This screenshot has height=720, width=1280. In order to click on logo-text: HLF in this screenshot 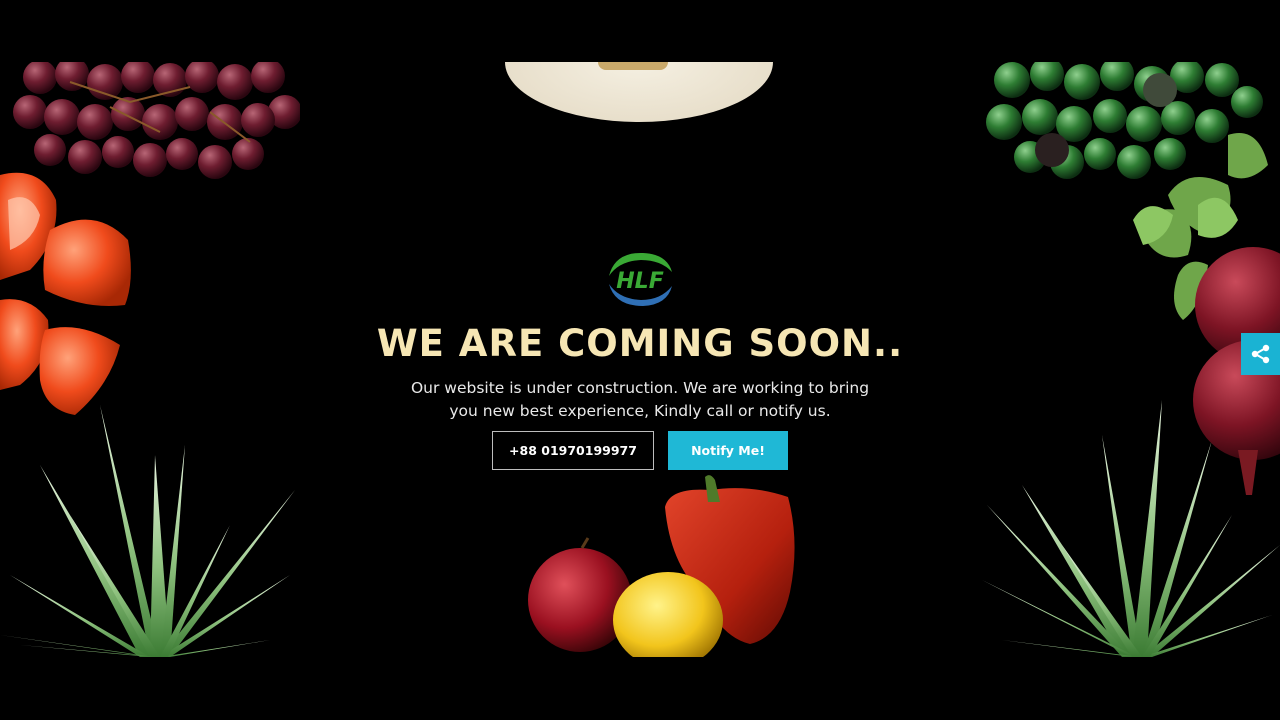, I will do `click(639, 281)`.